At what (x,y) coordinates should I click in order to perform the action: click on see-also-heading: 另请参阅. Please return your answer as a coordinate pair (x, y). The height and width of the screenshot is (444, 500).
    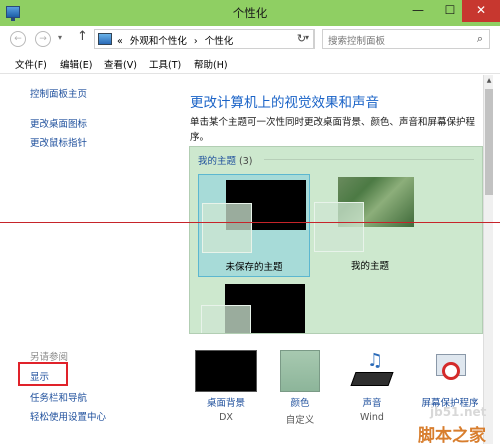
    Looking at the image, I should click on (49, 357).